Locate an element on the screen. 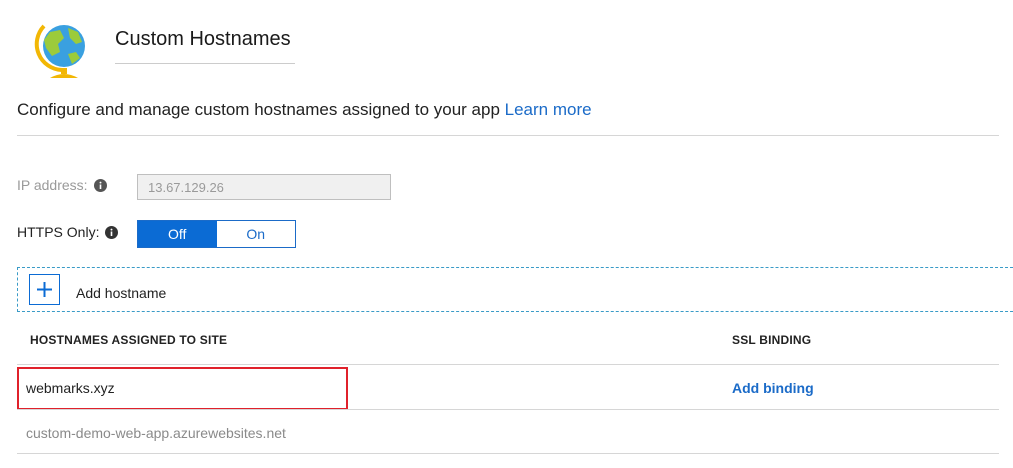 The height and width of the screenshot is (468, 1013). add-binding-link: Add binding is located at coordinates (773, 388).